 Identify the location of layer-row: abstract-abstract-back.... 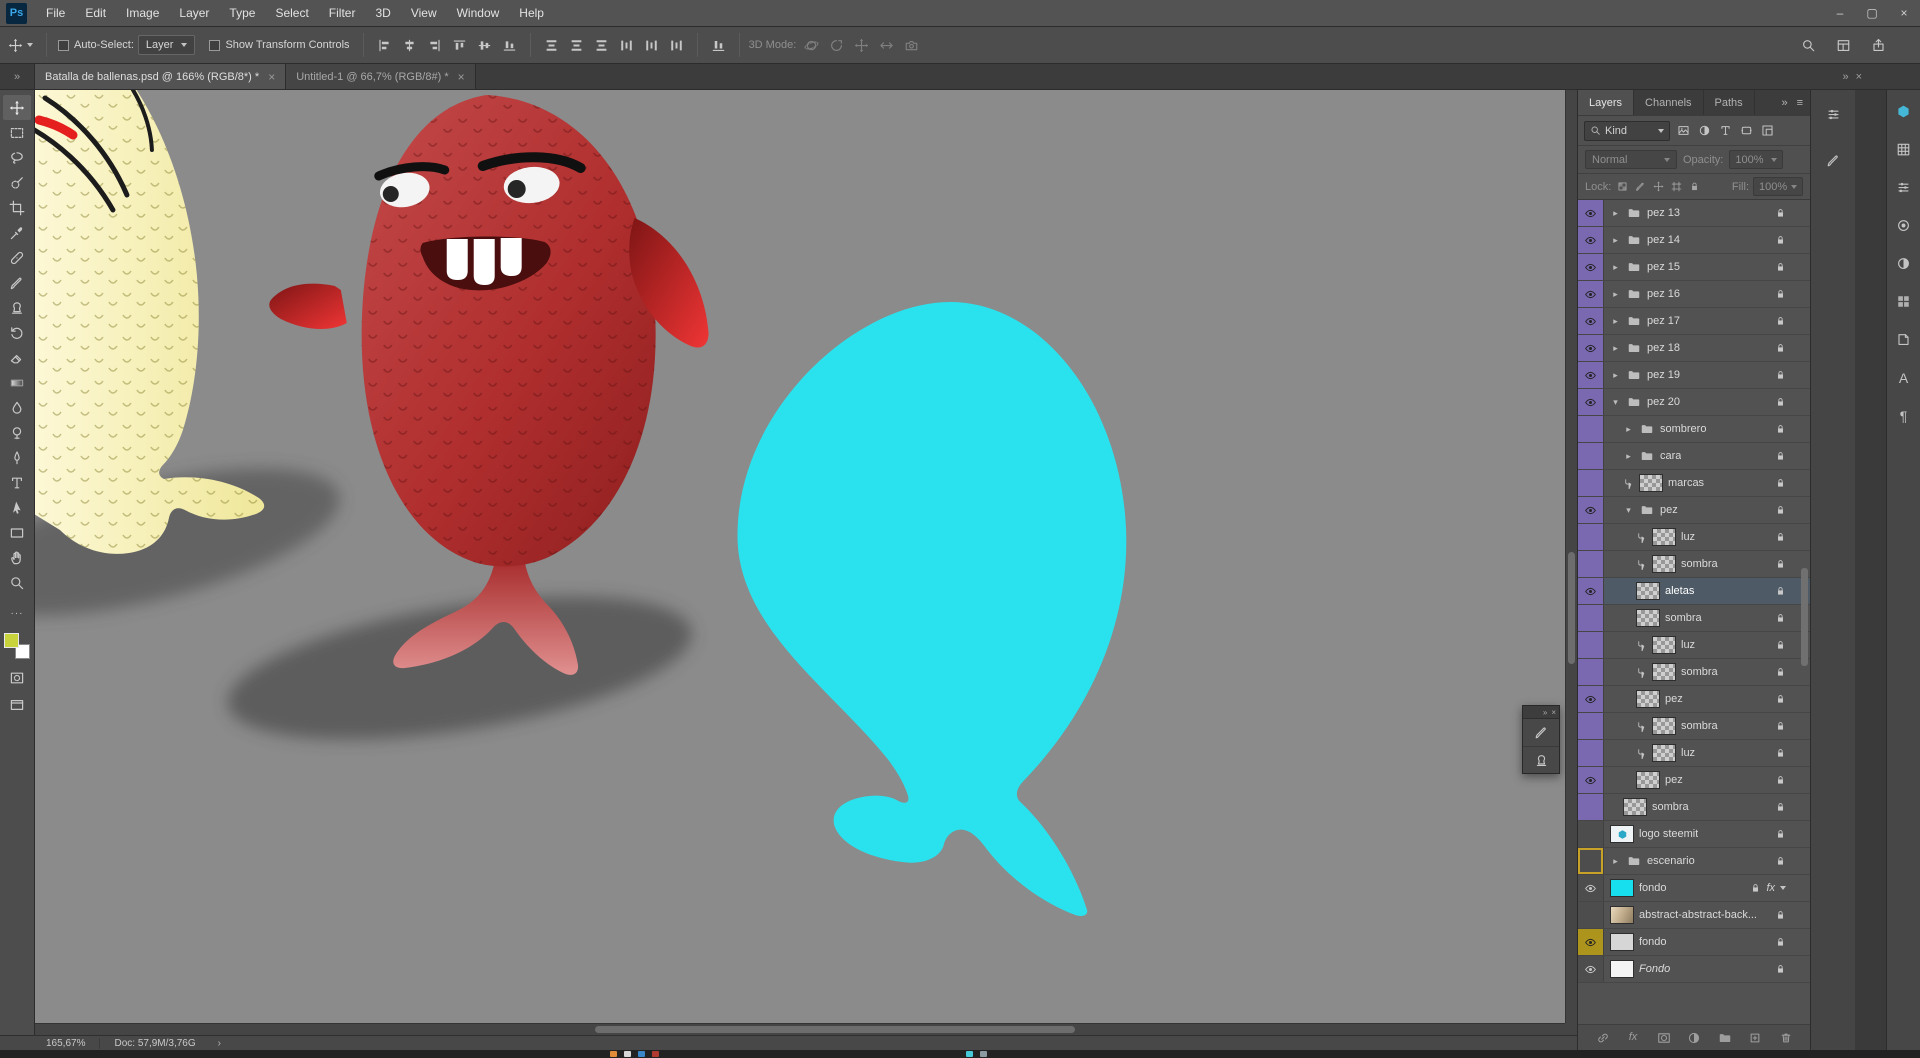
(1694, 915).